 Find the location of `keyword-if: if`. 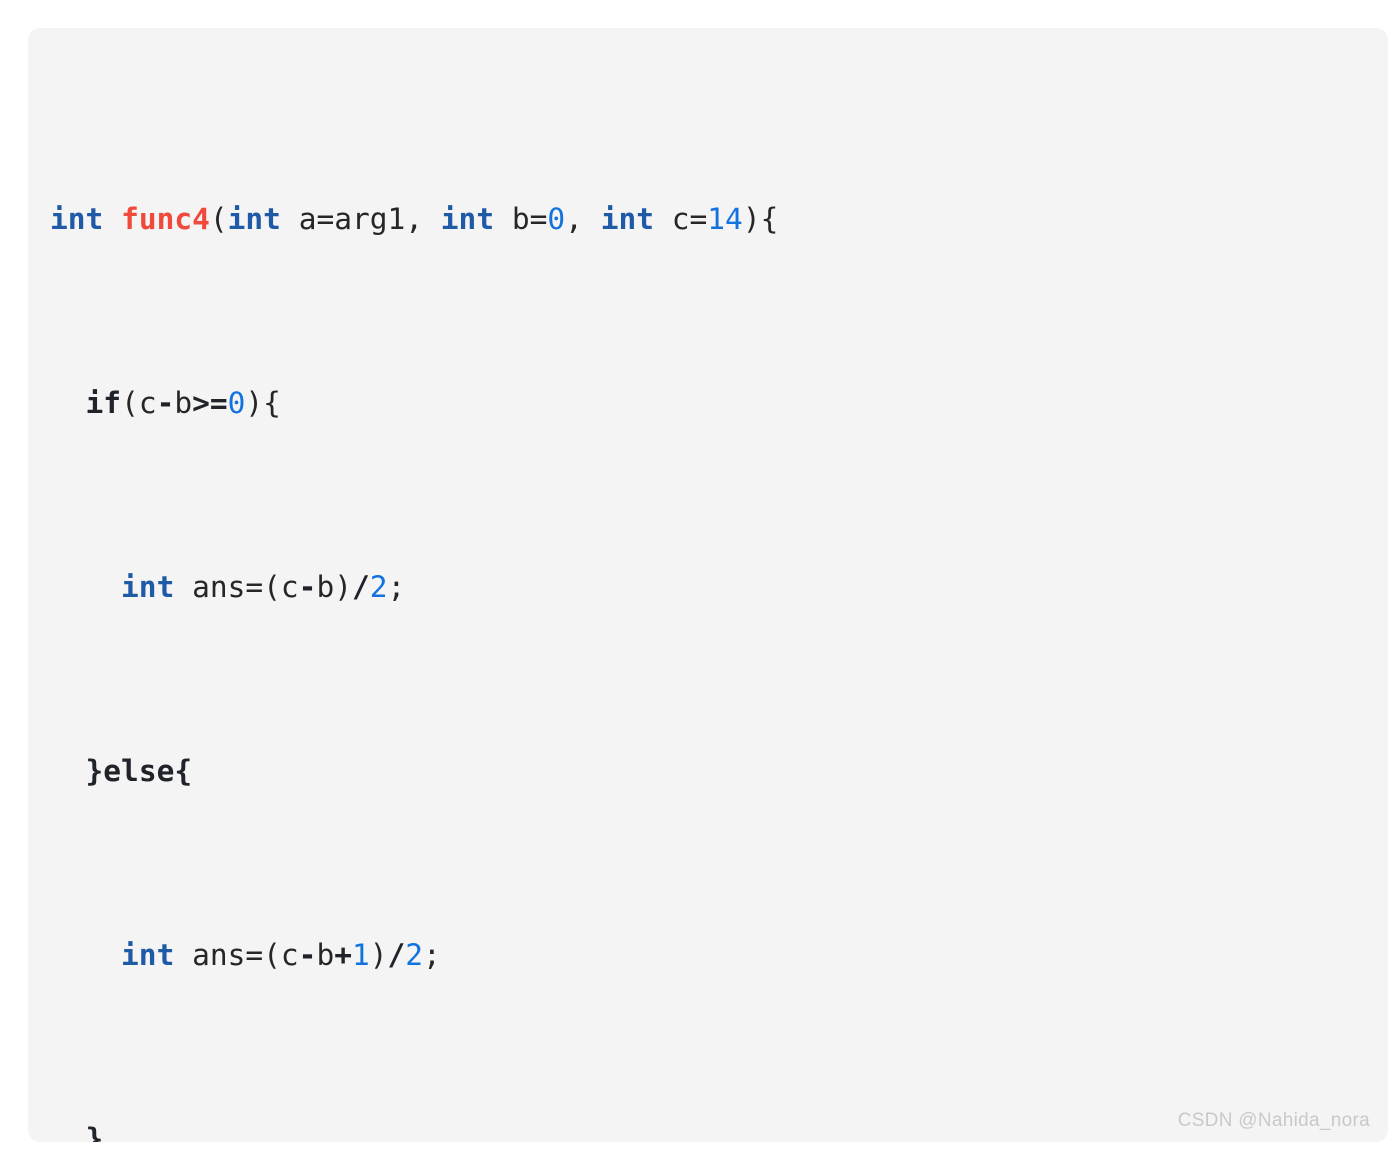

keyword-if: if is located at coordinates (103, 403).